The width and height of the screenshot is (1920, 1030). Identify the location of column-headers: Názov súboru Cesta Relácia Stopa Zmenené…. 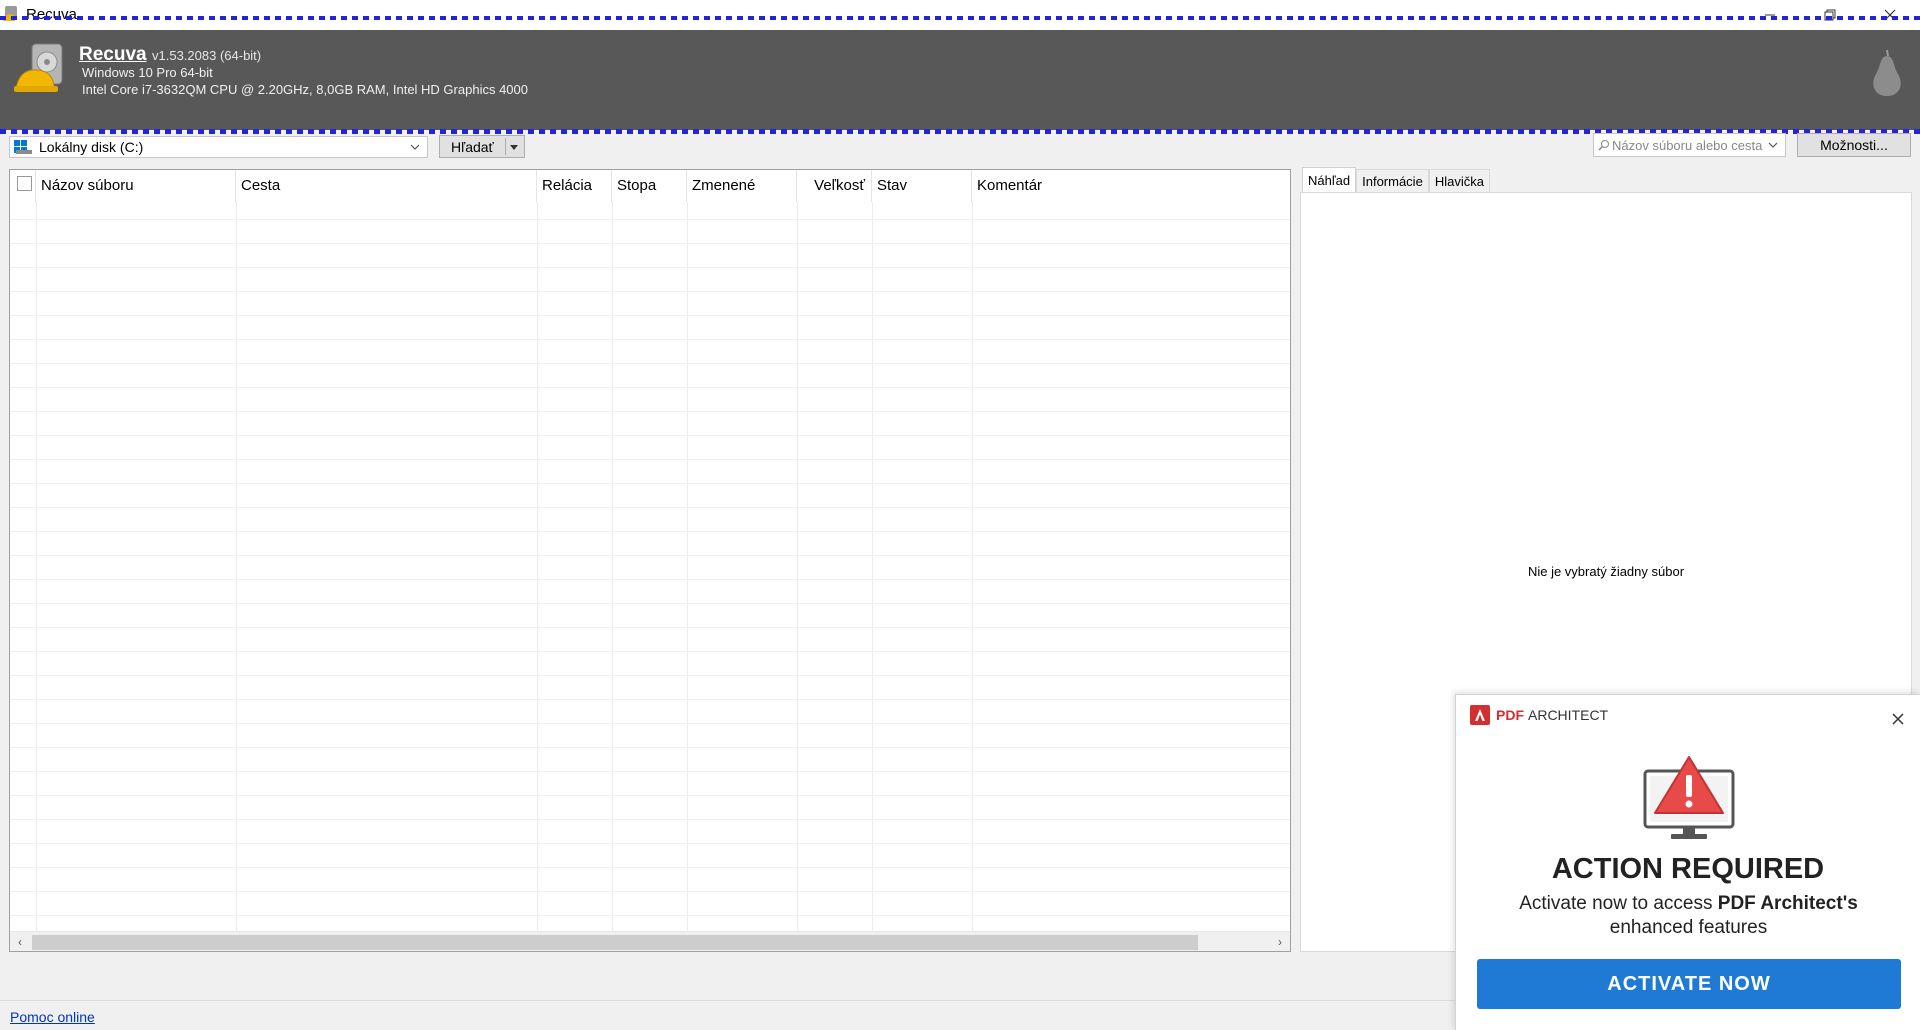
(650, 186).